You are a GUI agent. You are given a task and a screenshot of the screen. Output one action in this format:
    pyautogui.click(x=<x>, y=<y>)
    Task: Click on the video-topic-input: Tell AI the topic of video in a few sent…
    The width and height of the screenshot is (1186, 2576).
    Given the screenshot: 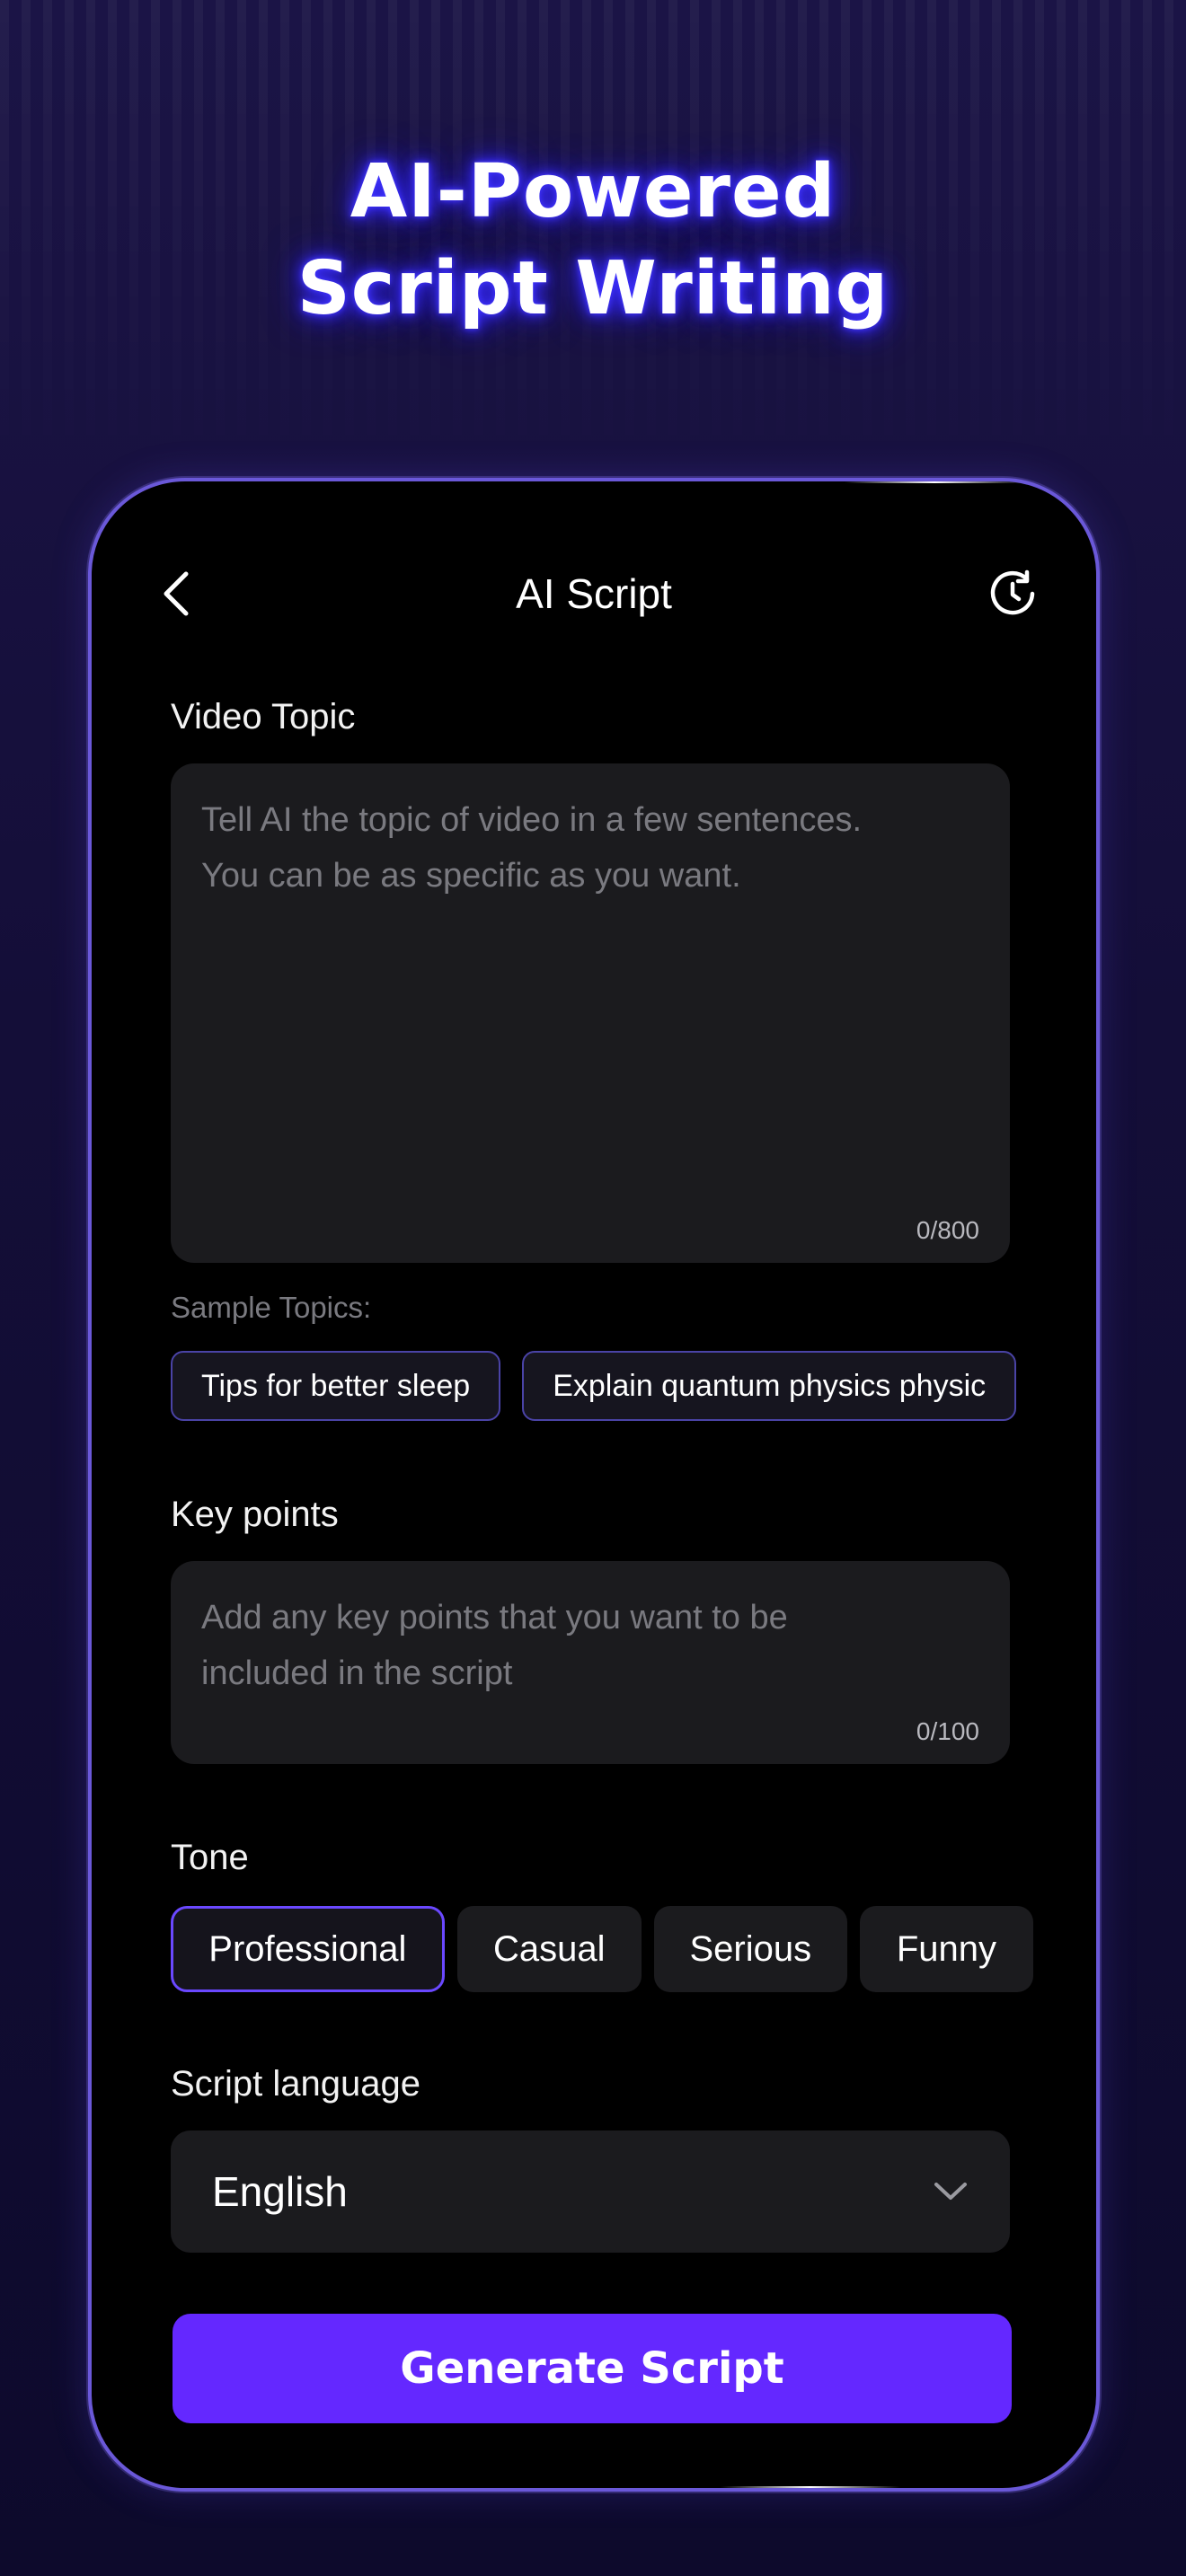 What is the action you would take?
    pyautogui.click(x=590, y=1013)
    